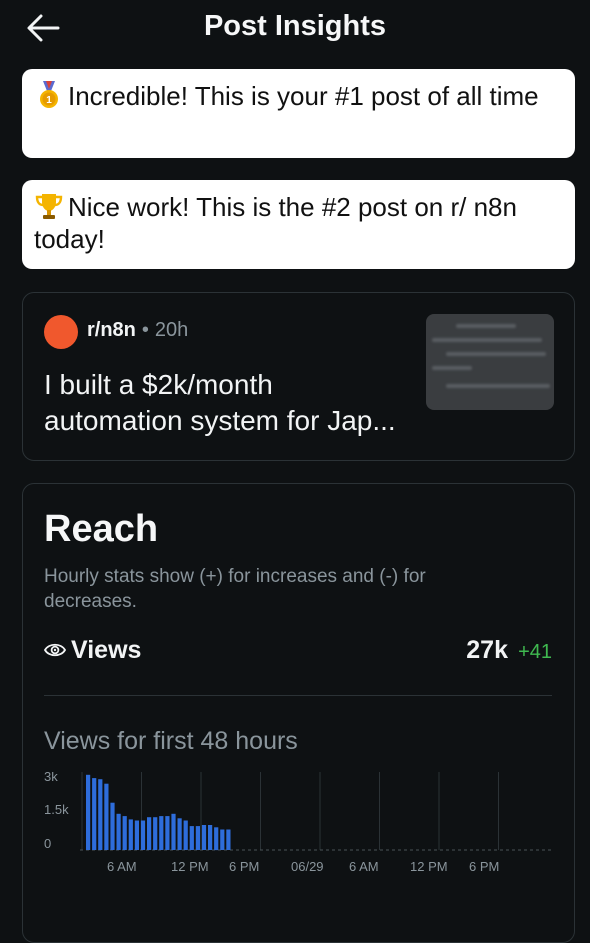  Describe the element at coordinates (55, 650) in the screenshot. I see `eye-icon` at that location.